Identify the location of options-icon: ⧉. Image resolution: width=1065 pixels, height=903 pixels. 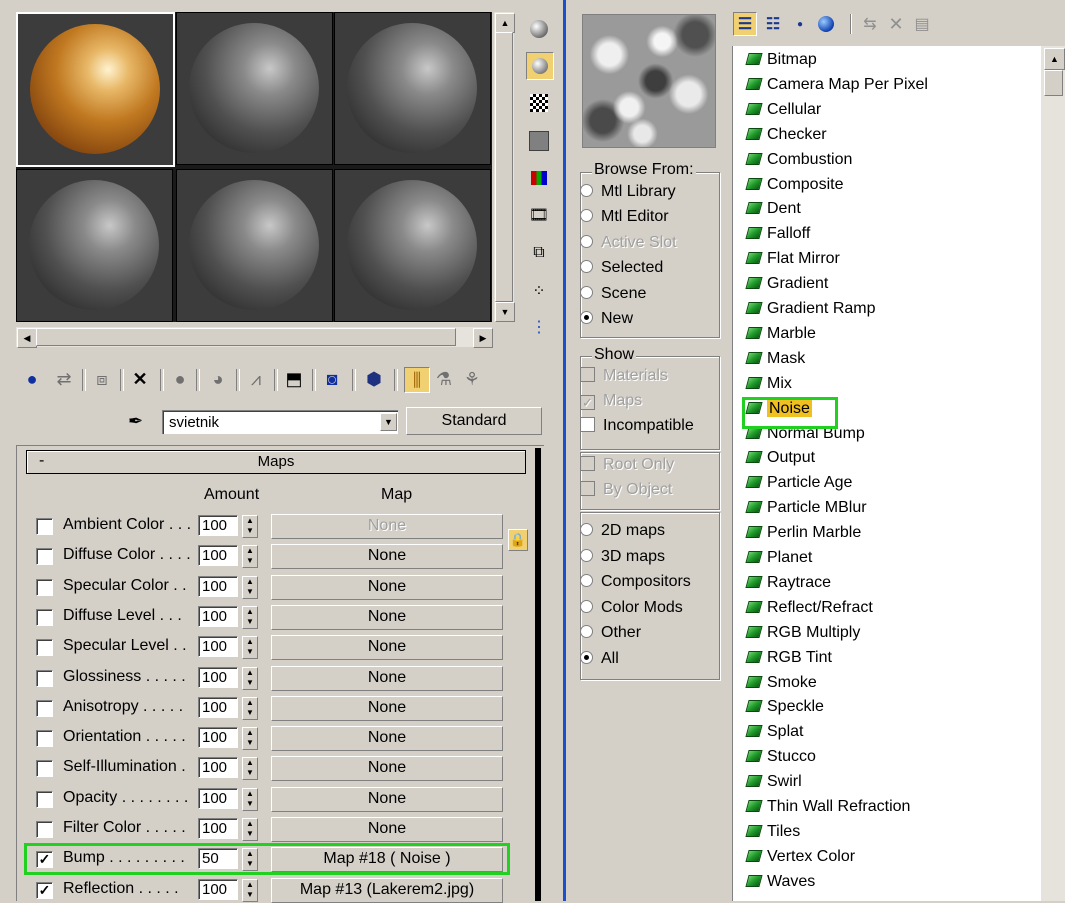
(539, 253).